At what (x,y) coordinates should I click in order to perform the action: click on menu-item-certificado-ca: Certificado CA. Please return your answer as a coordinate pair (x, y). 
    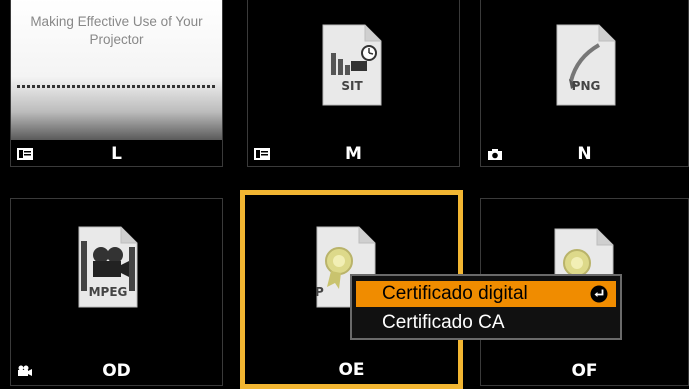
    Looking at the image, I should click on (486, 323).